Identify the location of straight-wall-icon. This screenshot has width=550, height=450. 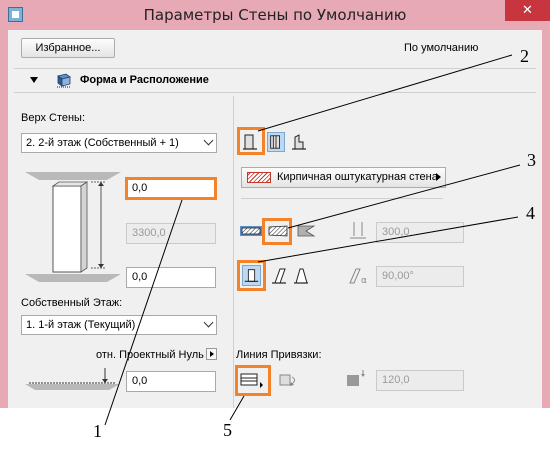
(251, 231).